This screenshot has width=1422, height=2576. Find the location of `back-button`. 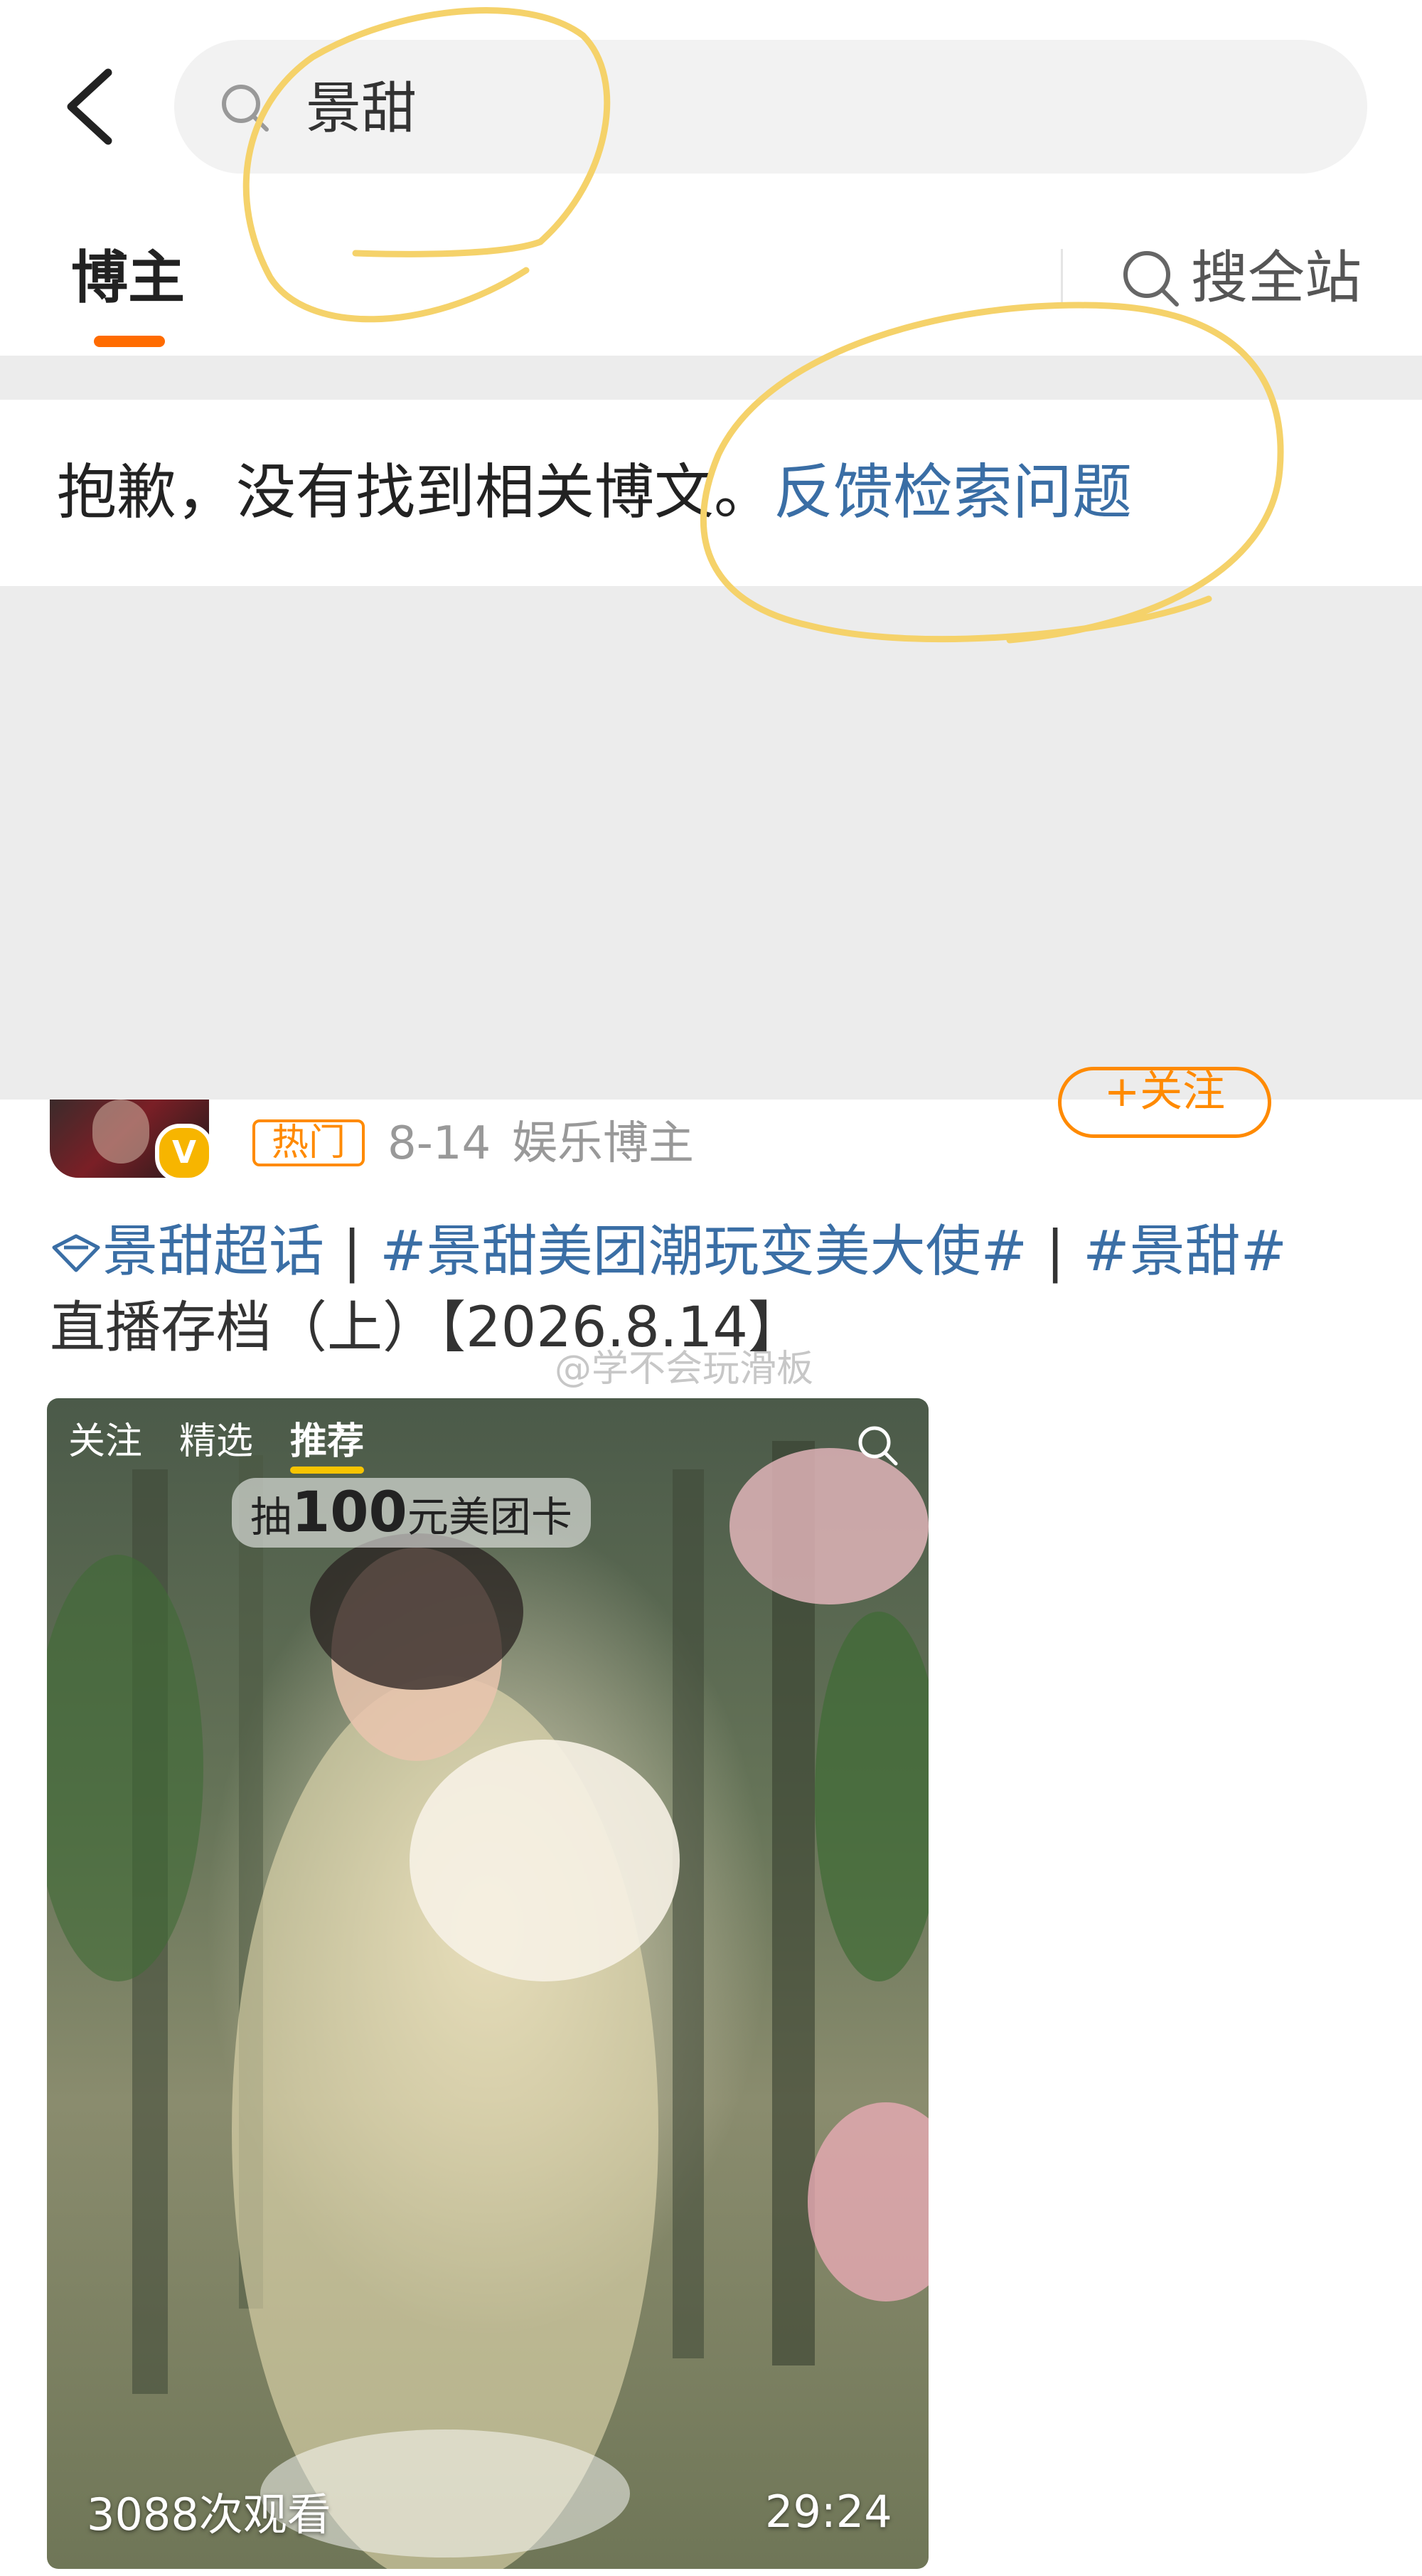

back-button is located at coordinates (92, 106).